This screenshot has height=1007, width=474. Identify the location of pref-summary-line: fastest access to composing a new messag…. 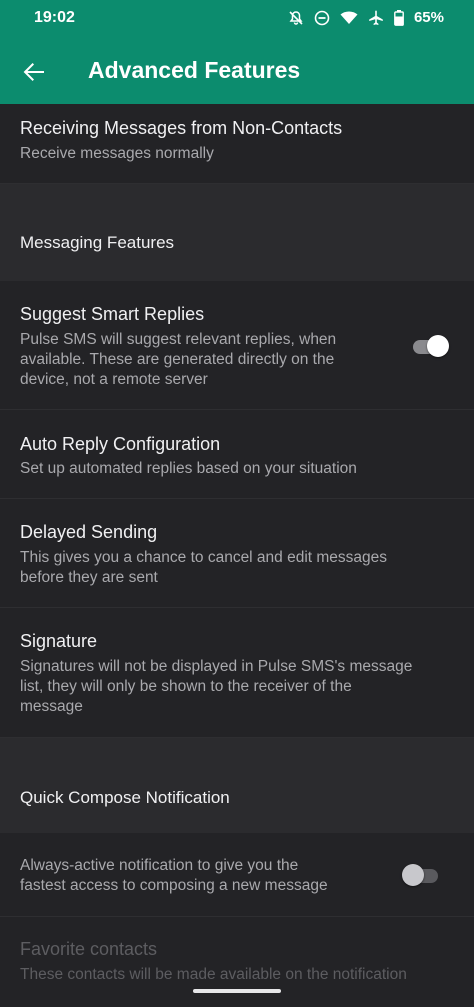
(174, 885).